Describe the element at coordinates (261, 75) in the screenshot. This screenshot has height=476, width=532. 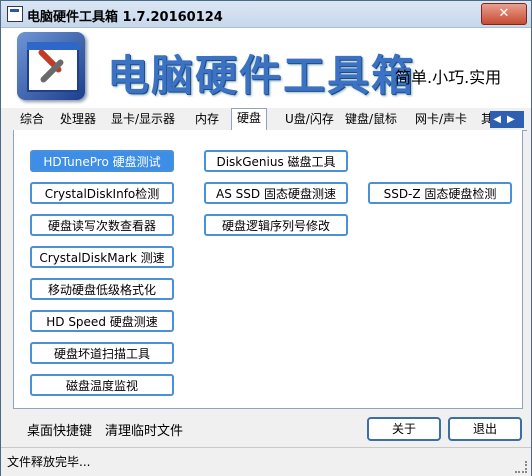
I see `app-name: 电脑硬件工具箱` at that location.